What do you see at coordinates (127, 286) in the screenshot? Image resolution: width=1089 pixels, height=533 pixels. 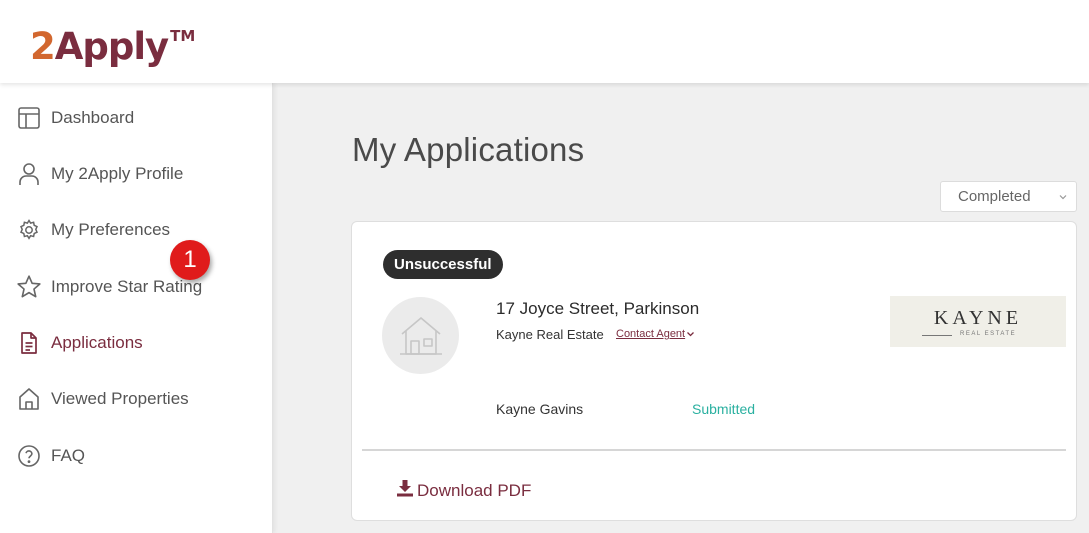 I see `sidebar-item-label: Improve Star Rating` at bounding box center [127, 286].